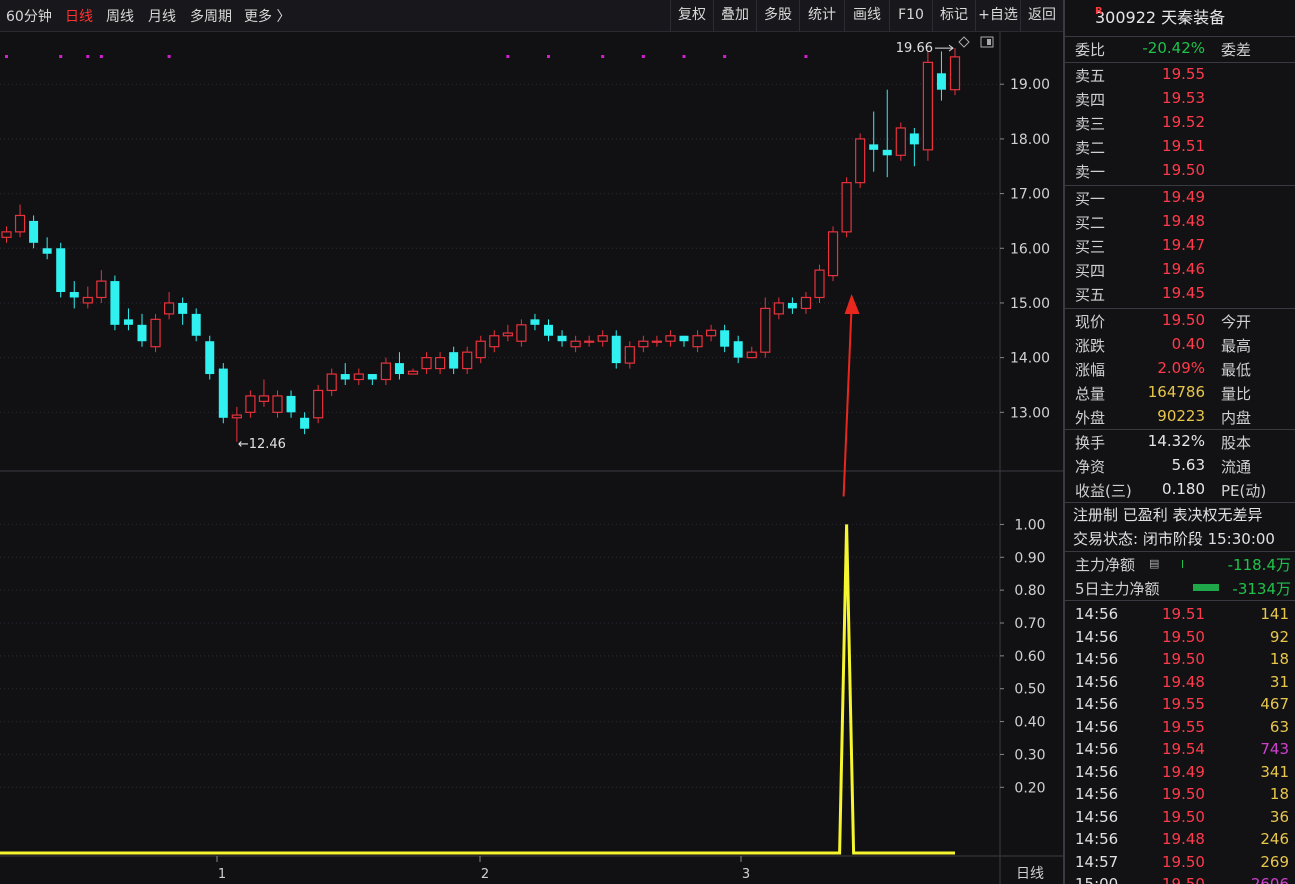 The image size is (1295, 884). I want to click on doc-icon: ▤, so click(1154, 563).